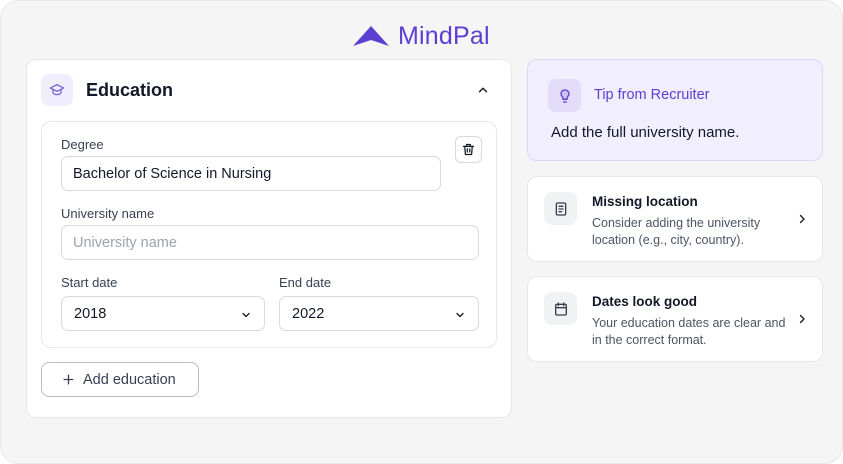 This screenshot has height=464, width=843. I want to click on end-date-select: 2022, so click(379, 313).